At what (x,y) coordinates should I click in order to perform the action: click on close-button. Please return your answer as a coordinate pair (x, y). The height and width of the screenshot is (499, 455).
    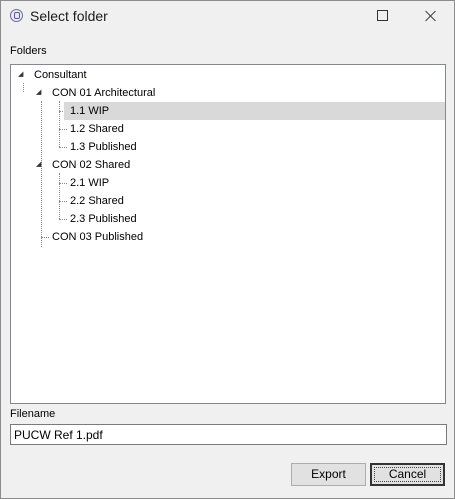
    Looking at the image, I should click on (431, 16).